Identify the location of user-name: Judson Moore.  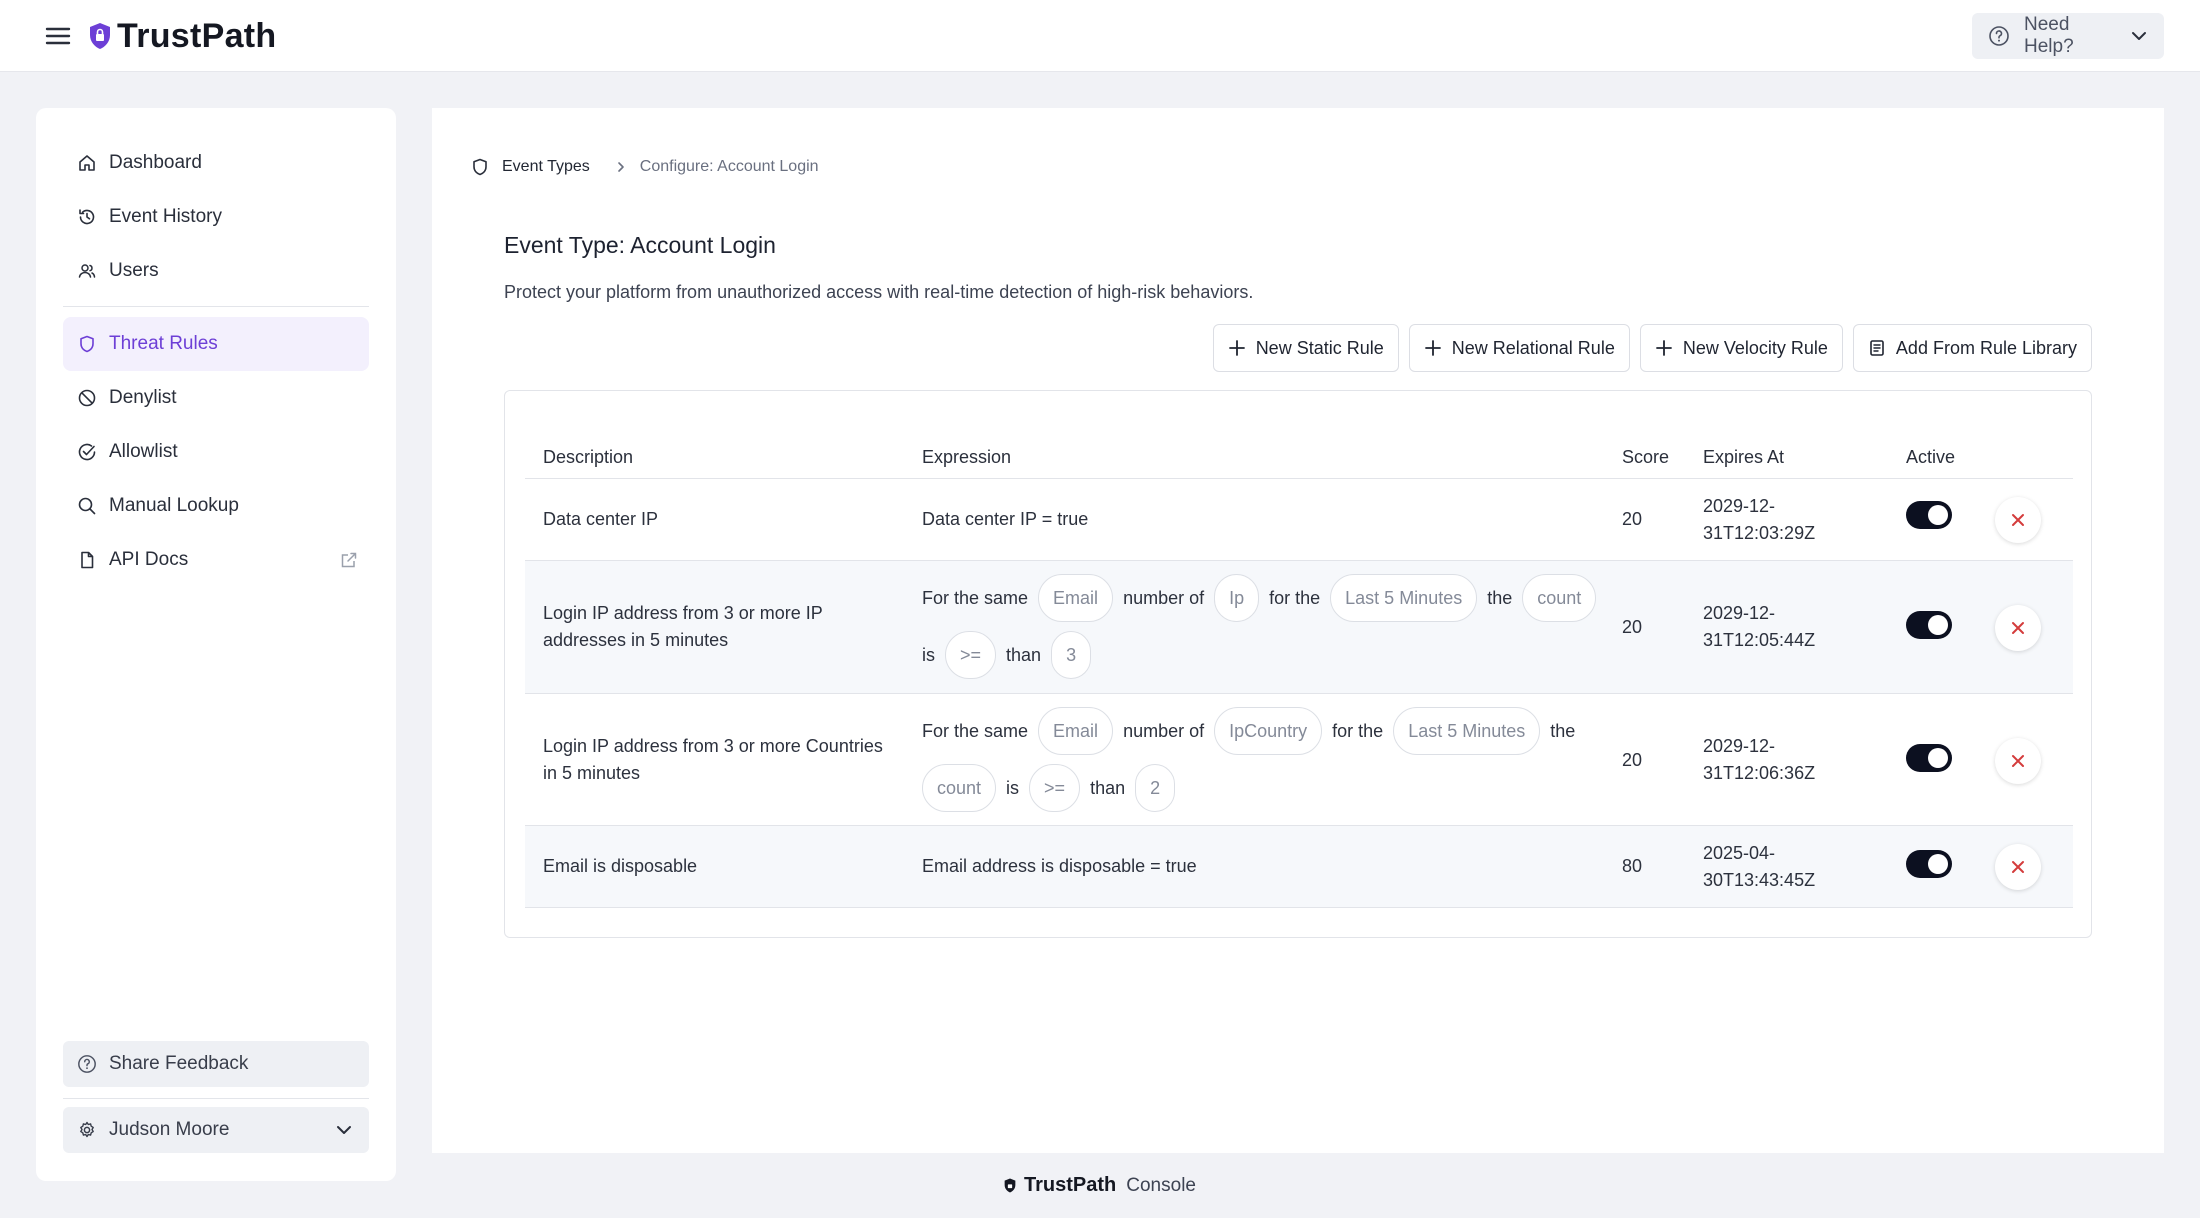
(169, 1129).